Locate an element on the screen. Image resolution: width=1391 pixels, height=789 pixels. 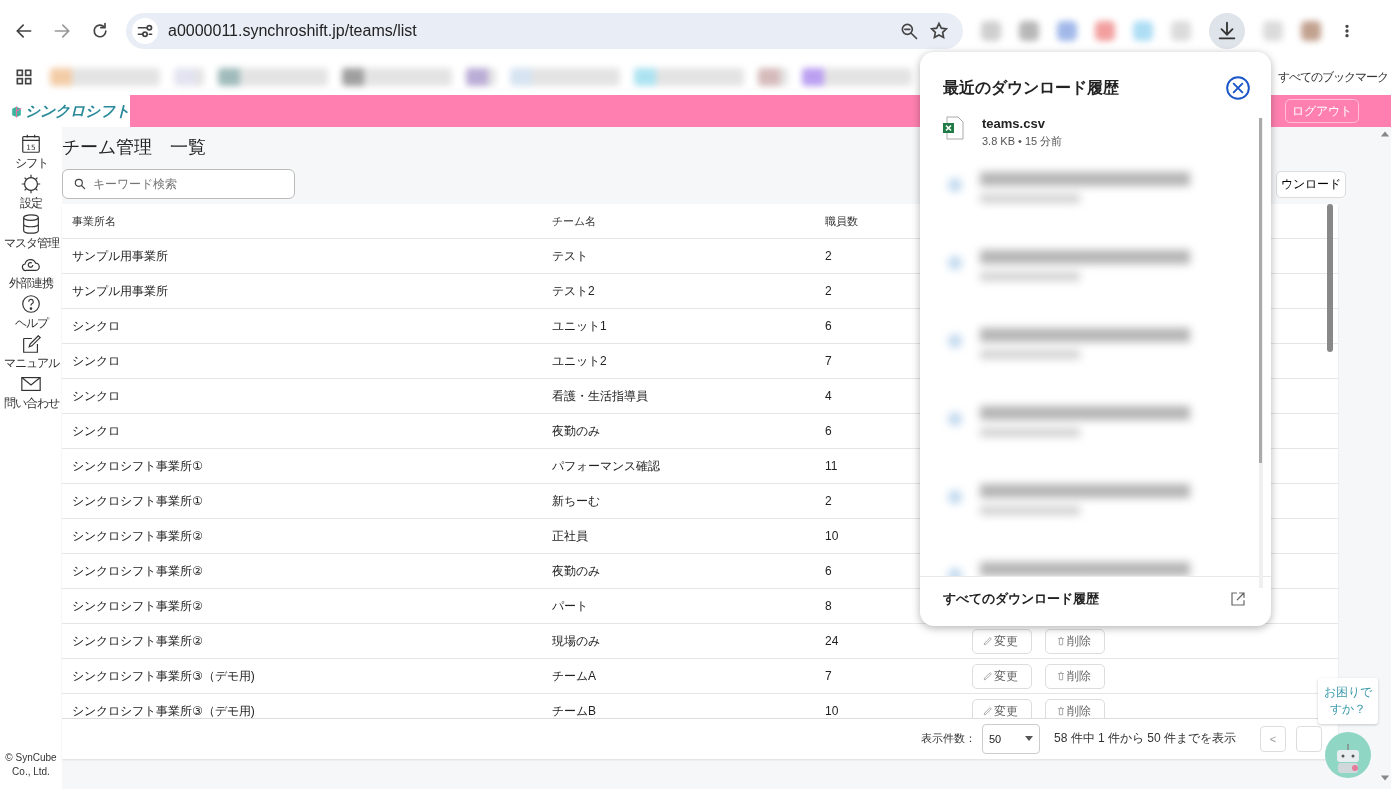
table-cell: 現場のみ is located at coordinates (576, 641).